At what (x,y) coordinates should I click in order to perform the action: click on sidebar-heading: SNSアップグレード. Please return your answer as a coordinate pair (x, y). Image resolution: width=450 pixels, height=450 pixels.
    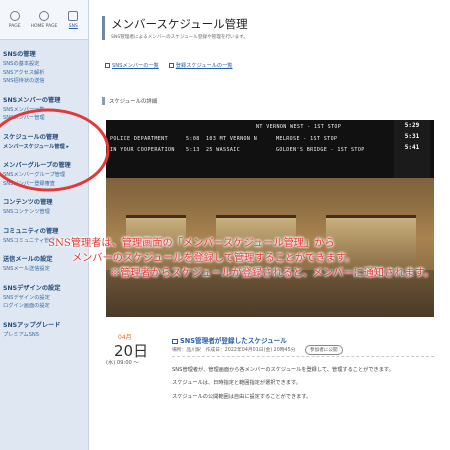
    Looking at the image, I should click on (32, 325).